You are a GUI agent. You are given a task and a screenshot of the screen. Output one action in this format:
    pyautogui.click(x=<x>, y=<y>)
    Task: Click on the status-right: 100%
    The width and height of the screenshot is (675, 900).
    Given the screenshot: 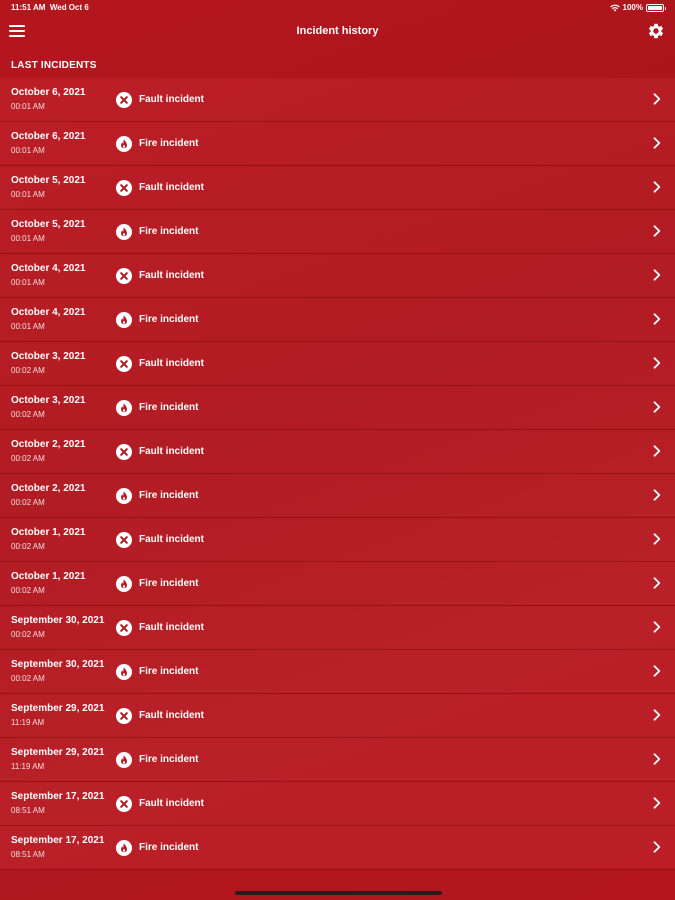 What is the action you would take?
    pyautogui.click(x=637, y=7)
    